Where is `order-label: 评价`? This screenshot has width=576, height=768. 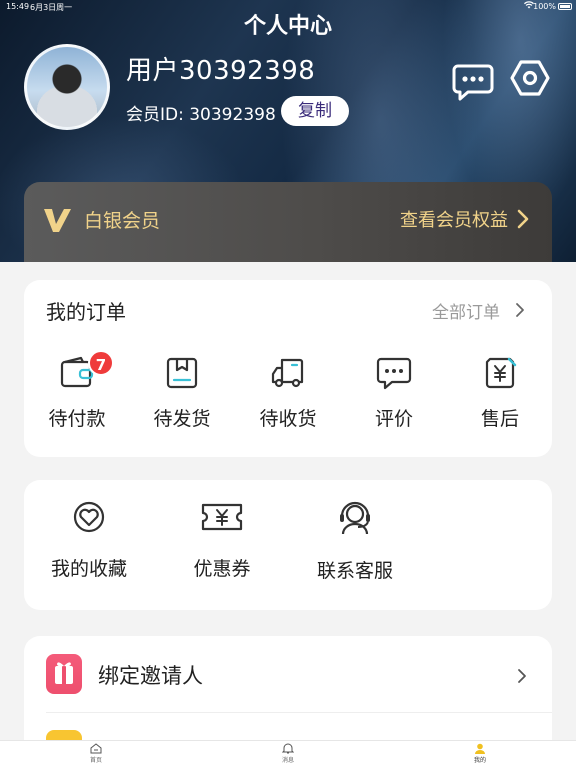 order-label: 评价 is located at coordinates (393, 419).